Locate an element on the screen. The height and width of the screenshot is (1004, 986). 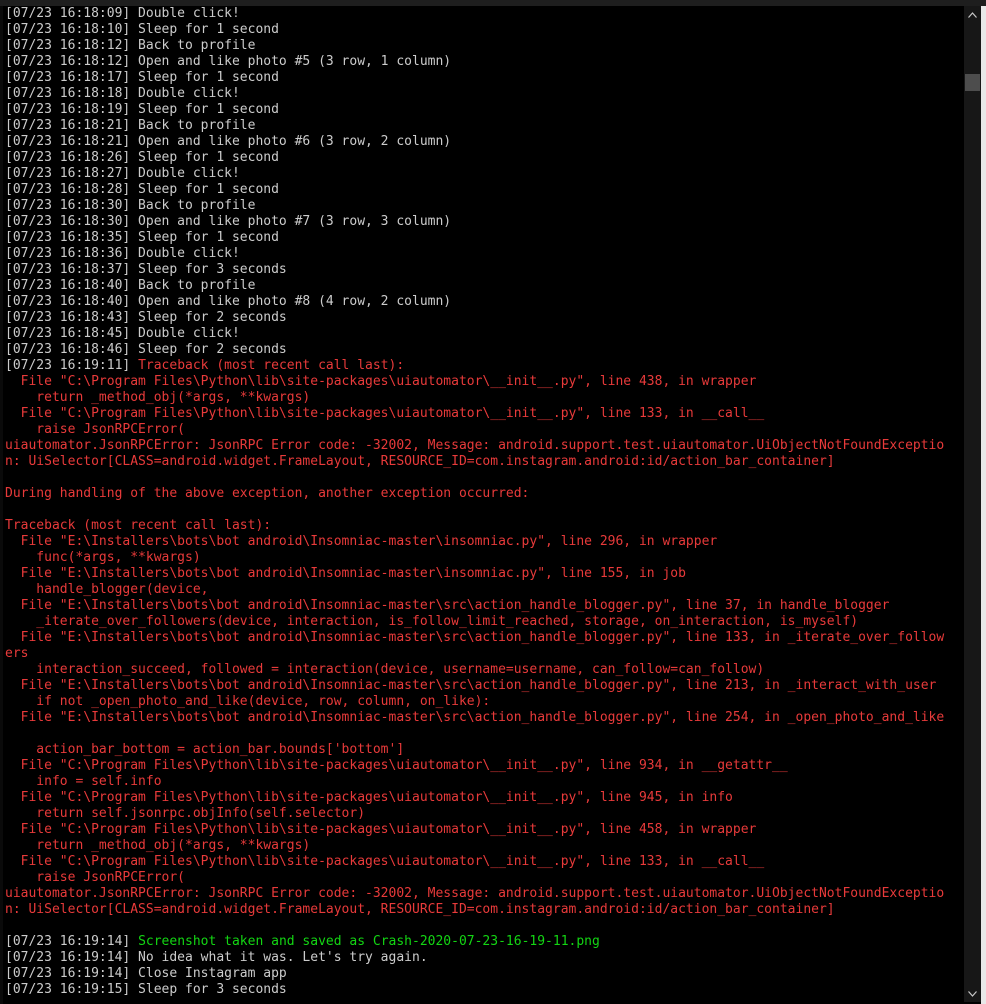
log-error-message: Traceback (most recent call last): is located at coordinates (271, 365).